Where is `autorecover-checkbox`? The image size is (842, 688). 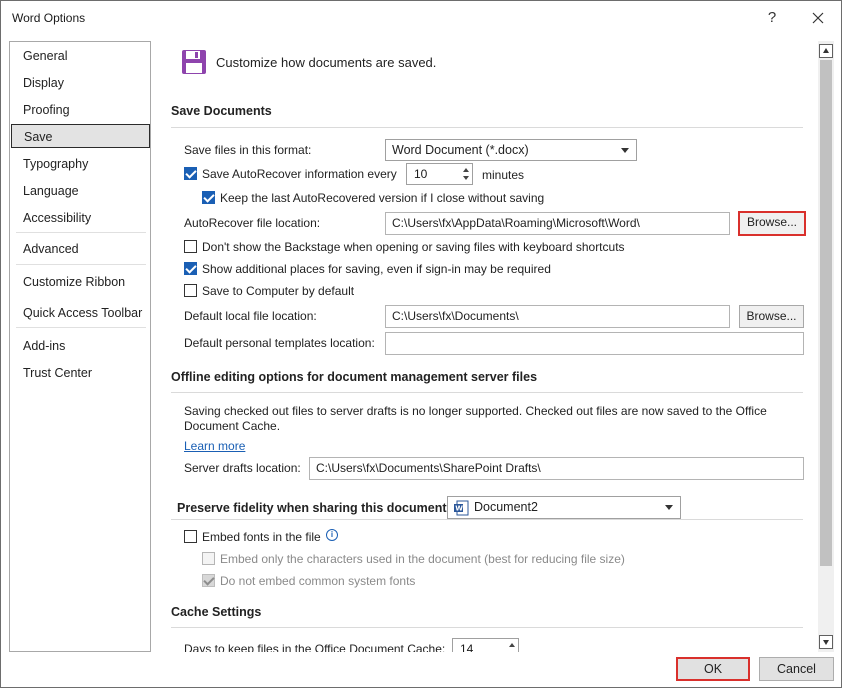
autorecover-checkbox is located at coordinates (190, 173).